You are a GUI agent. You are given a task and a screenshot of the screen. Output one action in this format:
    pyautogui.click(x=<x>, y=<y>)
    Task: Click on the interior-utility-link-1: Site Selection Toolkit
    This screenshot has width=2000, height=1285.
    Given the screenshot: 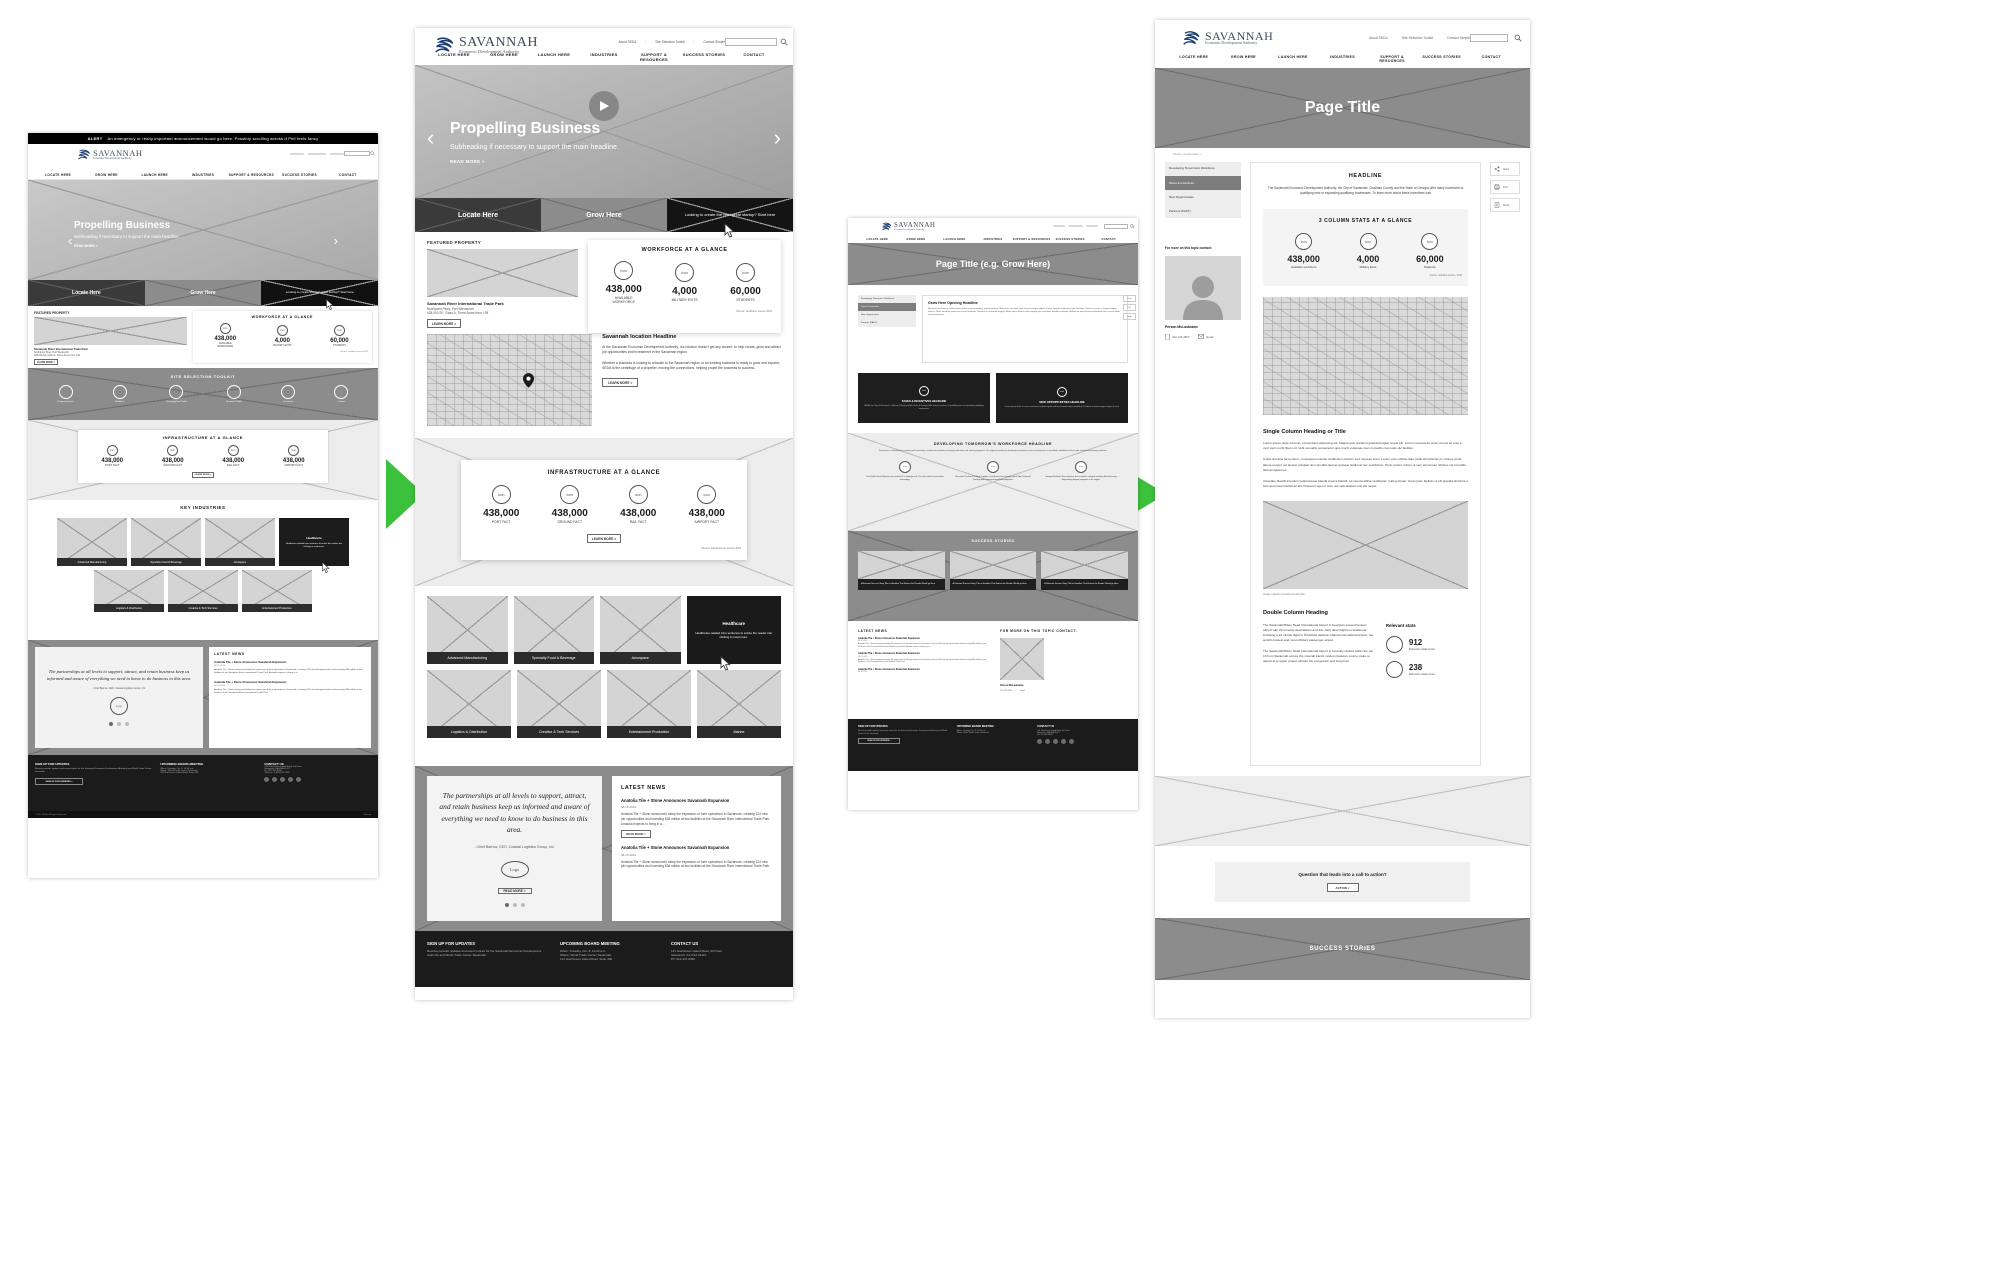 What is the action you would take?
    pyautogui.click(x=1417, y=38)
    